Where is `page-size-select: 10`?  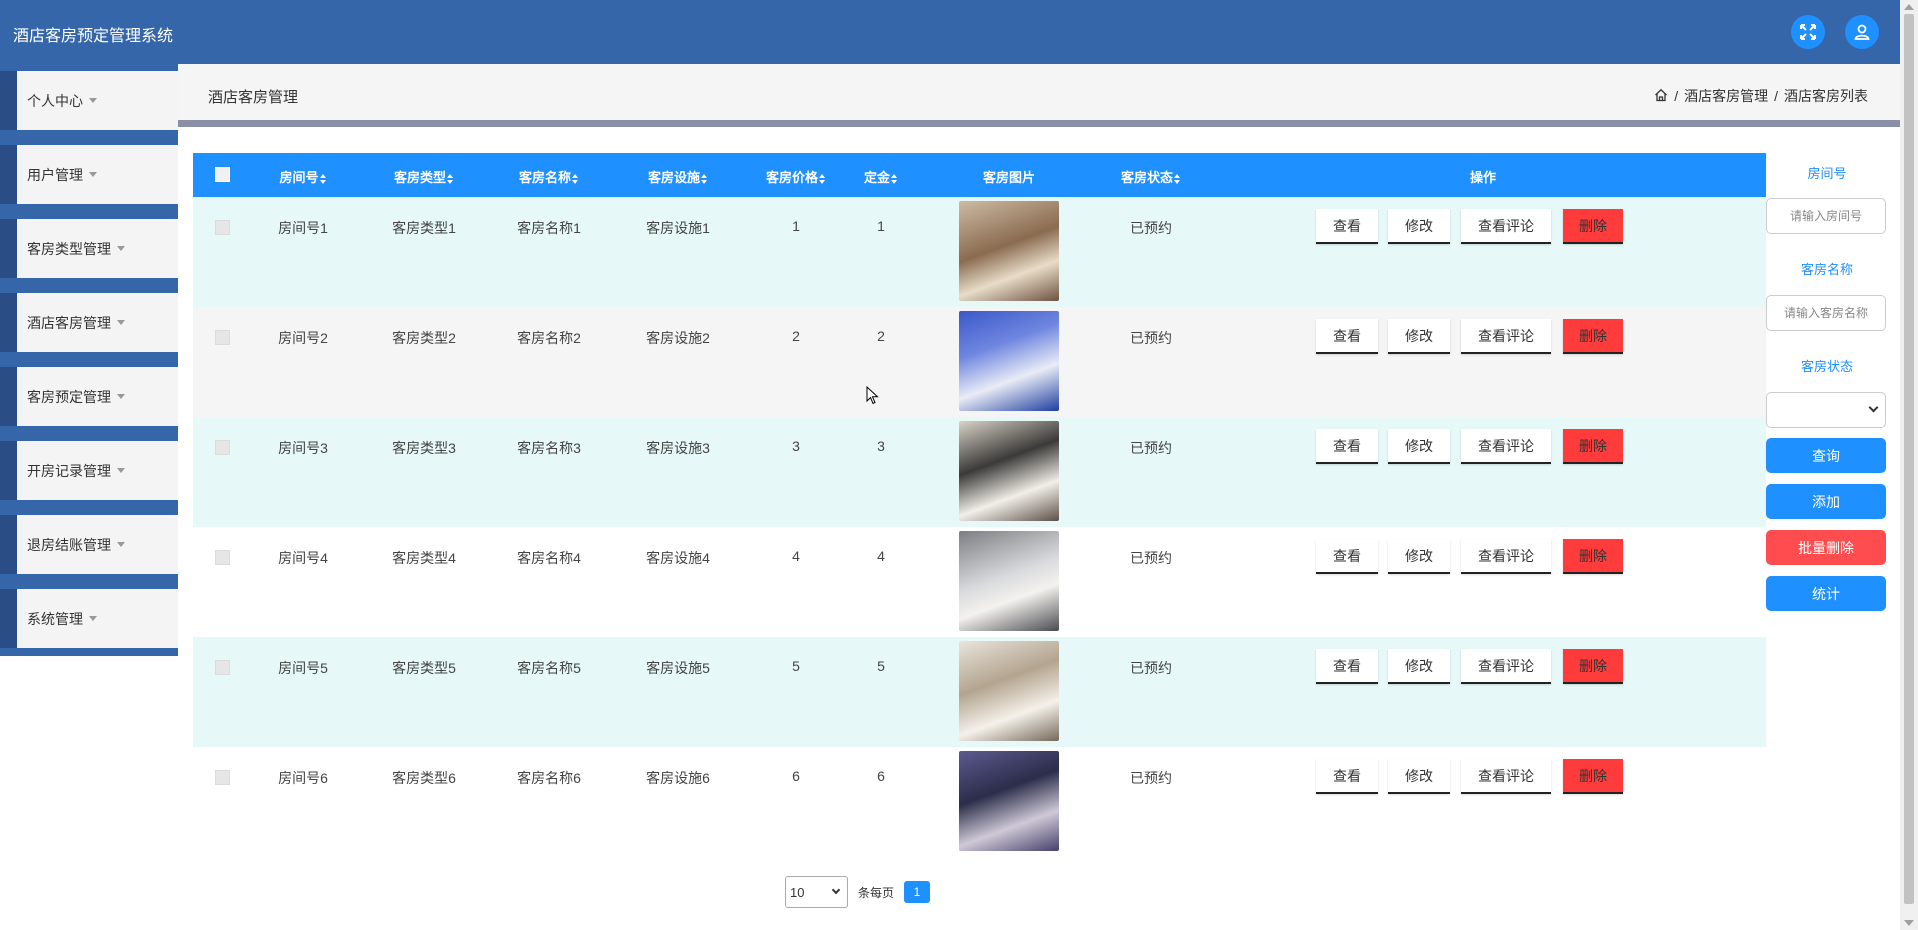 page-size-select: 10 is located at coordinates (816, 892).